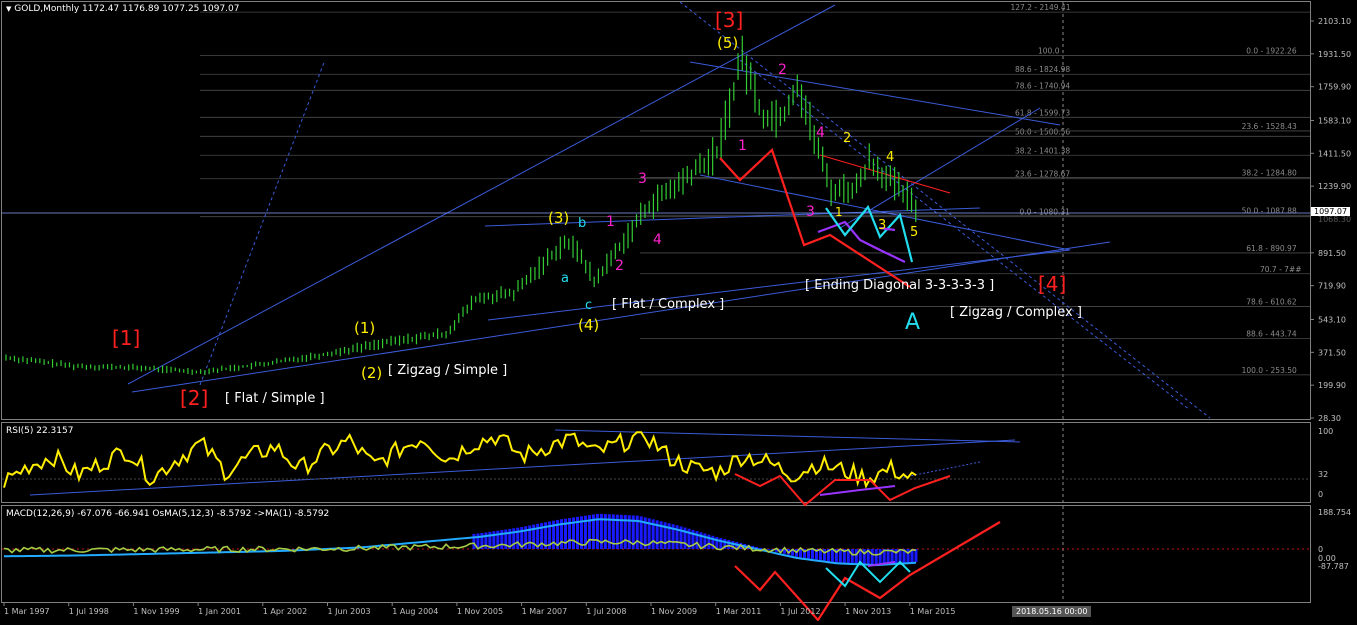 Image resolution: width=1357 pixels, height=625 pixels. Describe the element at coordinates (1332, 352) in the screenshot. I see `price-tick-label: 371.50` at that location.